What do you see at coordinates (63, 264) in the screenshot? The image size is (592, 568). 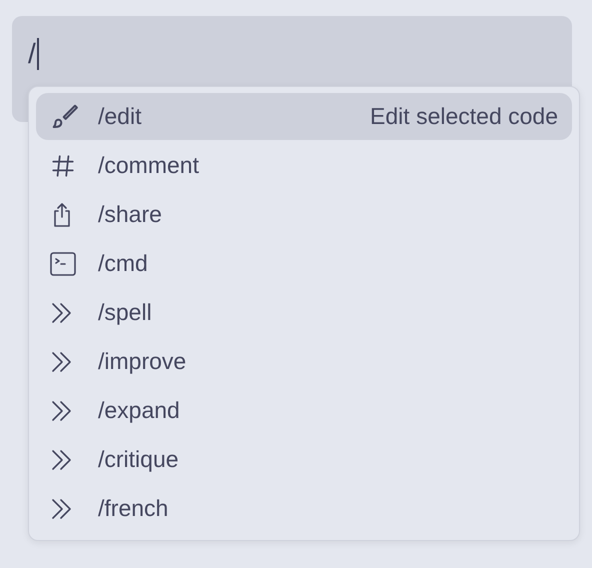 I see `terminal-icon` at bounding box center [63, 264].